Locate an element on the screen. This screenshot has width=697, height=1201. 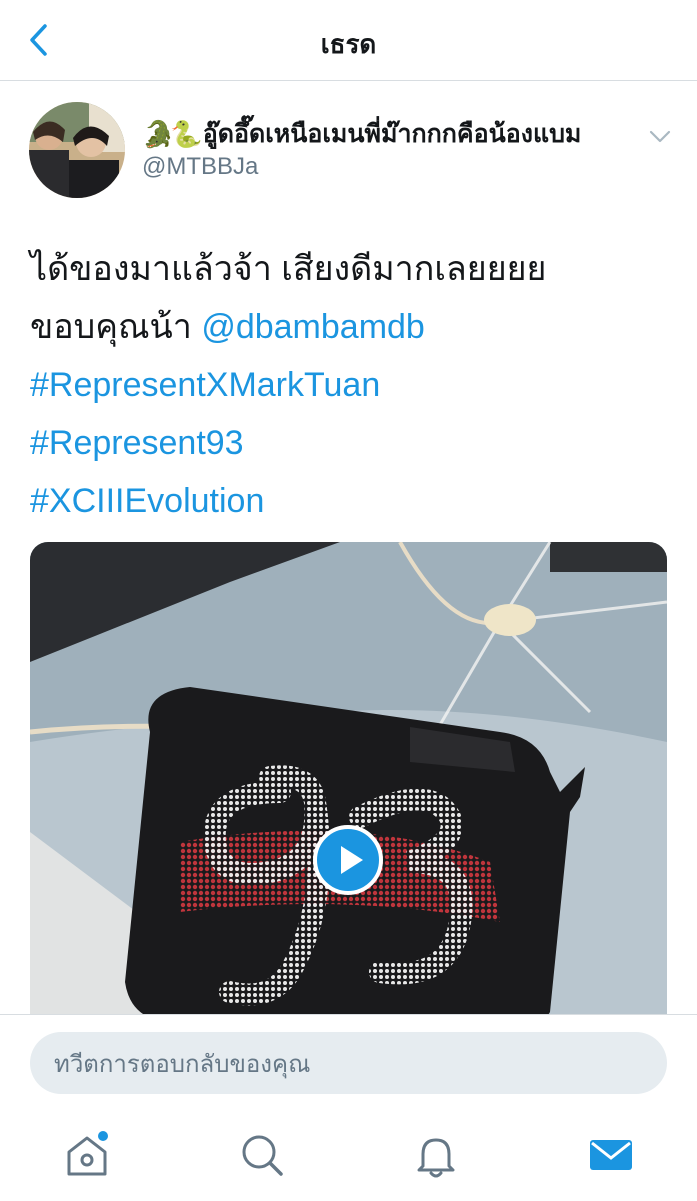
home-icon is located at coordinates (87, 1153).